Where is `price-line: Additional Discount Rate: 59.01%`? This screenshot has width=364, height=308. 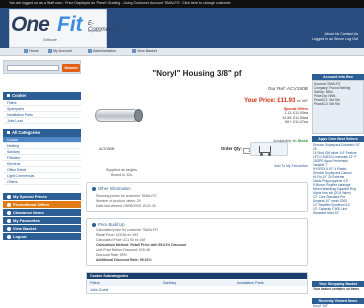
price-line: Additional Discount Rate: 59.01% is located at coordinates (124, 260).